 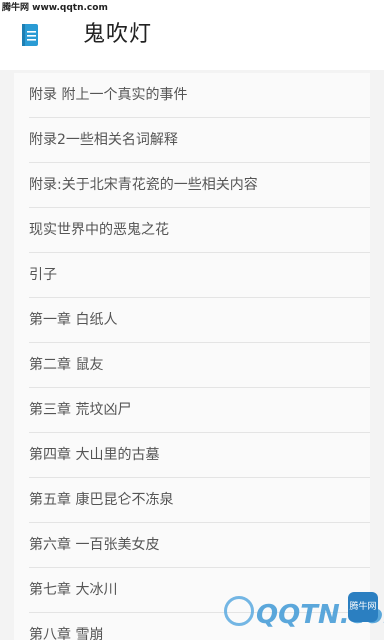 What do you see at coordinates (192, 185) in the screenshot?
I see `chapter-item: 附录:关于北宋青花瓷的一些相关内容` at bounding box center [192, 185].